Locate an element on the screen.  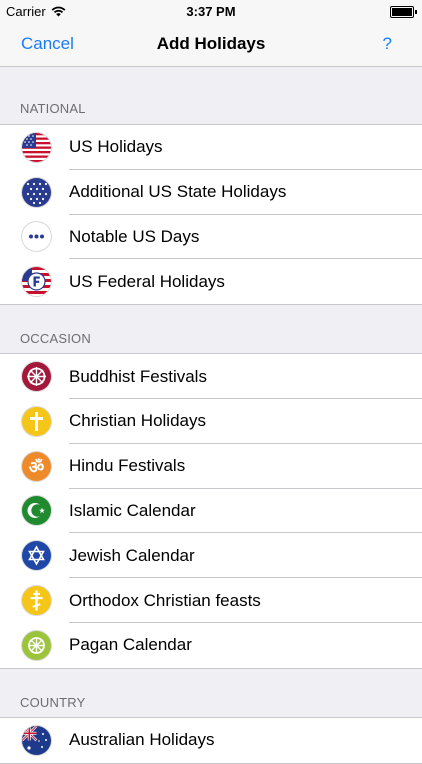
help-button: ? is located at coordinates (387, 44).